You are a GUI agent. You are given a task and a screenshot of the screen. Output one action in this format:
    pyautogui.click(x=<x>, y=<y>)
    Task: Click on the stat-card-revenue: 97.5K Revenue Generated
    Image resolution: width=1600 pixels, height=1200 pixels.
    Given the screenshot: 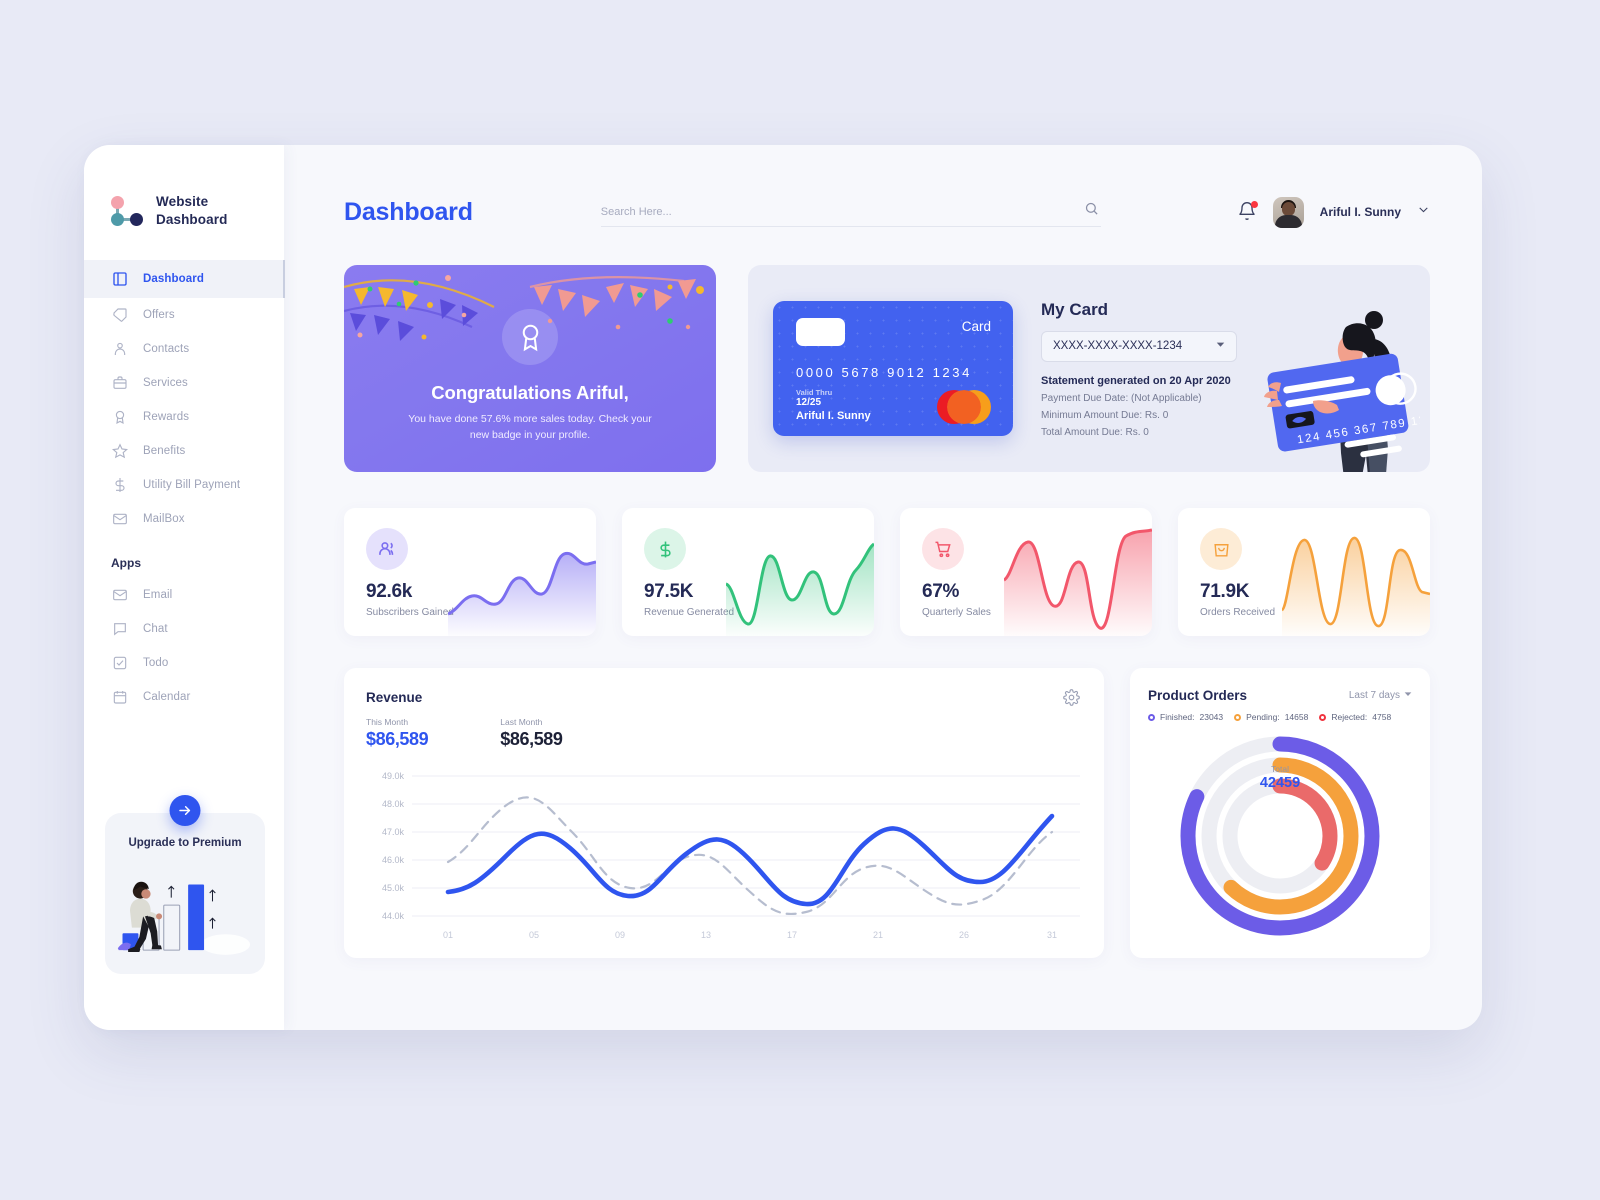 What is the action you would take?
    pyautogui.click(x=748, y=572)
    